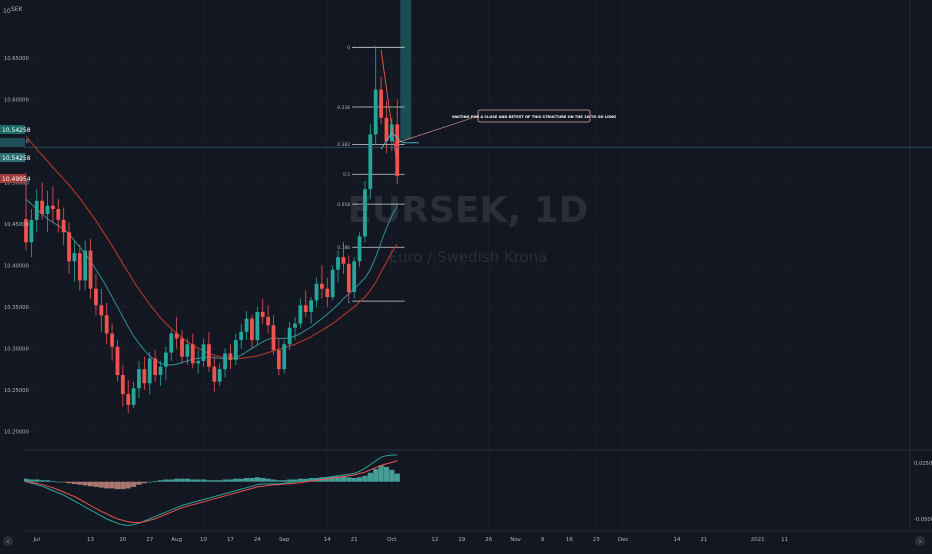  I want to click on time-tick-label-19: Dec, so click(623, 540).